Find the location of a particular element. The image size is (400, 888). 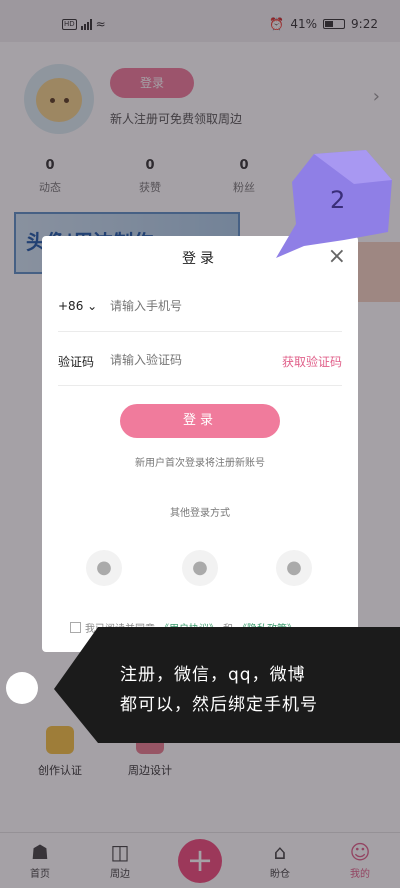

callout-line-1: 注册，微信，qq，微博 is located at coordinates (213, 675).